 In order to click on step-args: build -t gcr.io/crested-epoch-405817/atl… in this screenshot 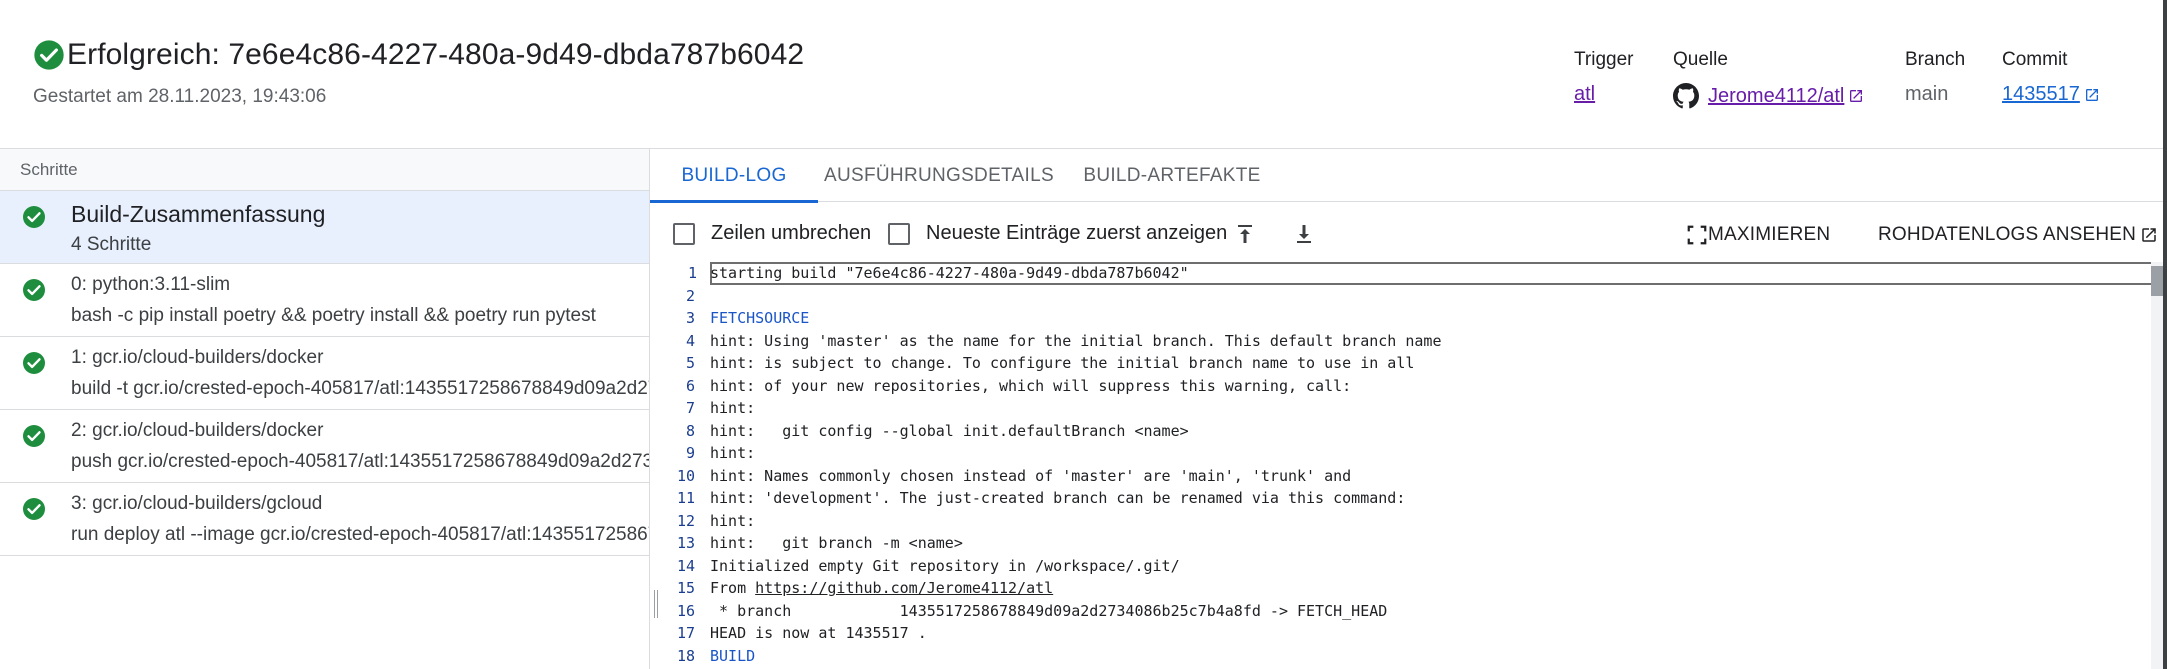, I will do `click(360, 388)`.